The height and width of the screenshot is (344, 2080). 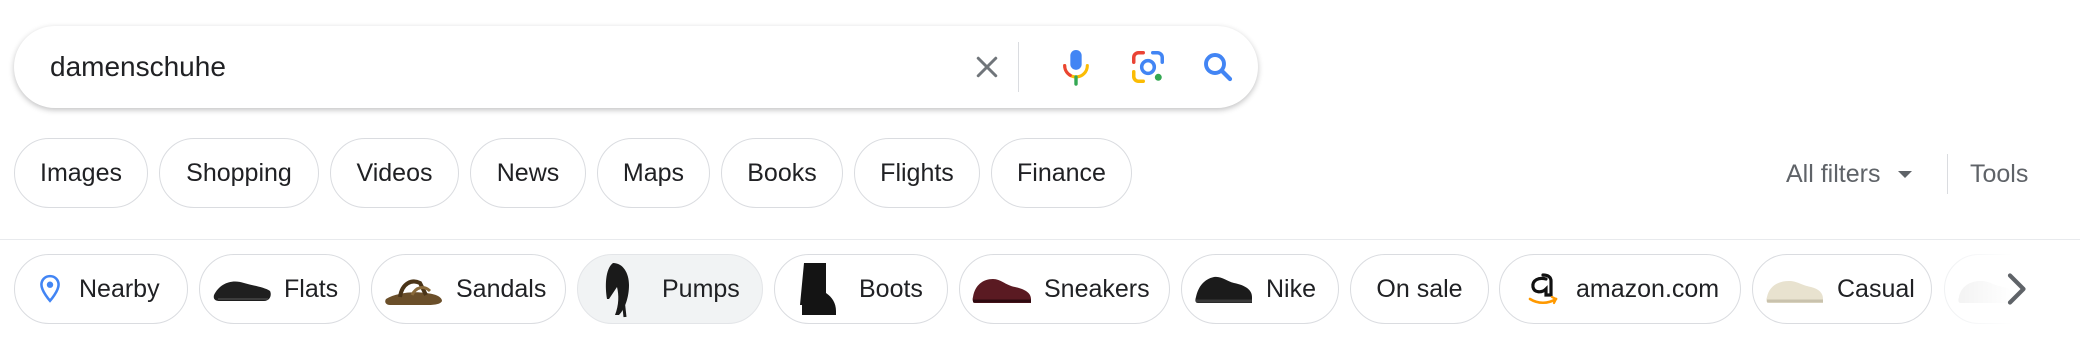 I want to click on camera-lens-icon, so click(x=1148, y=67).